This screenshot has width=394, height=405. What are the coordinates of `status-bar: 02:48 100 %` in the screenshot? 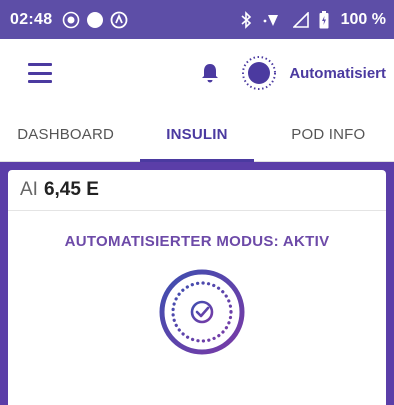 It's located at (197, 19).